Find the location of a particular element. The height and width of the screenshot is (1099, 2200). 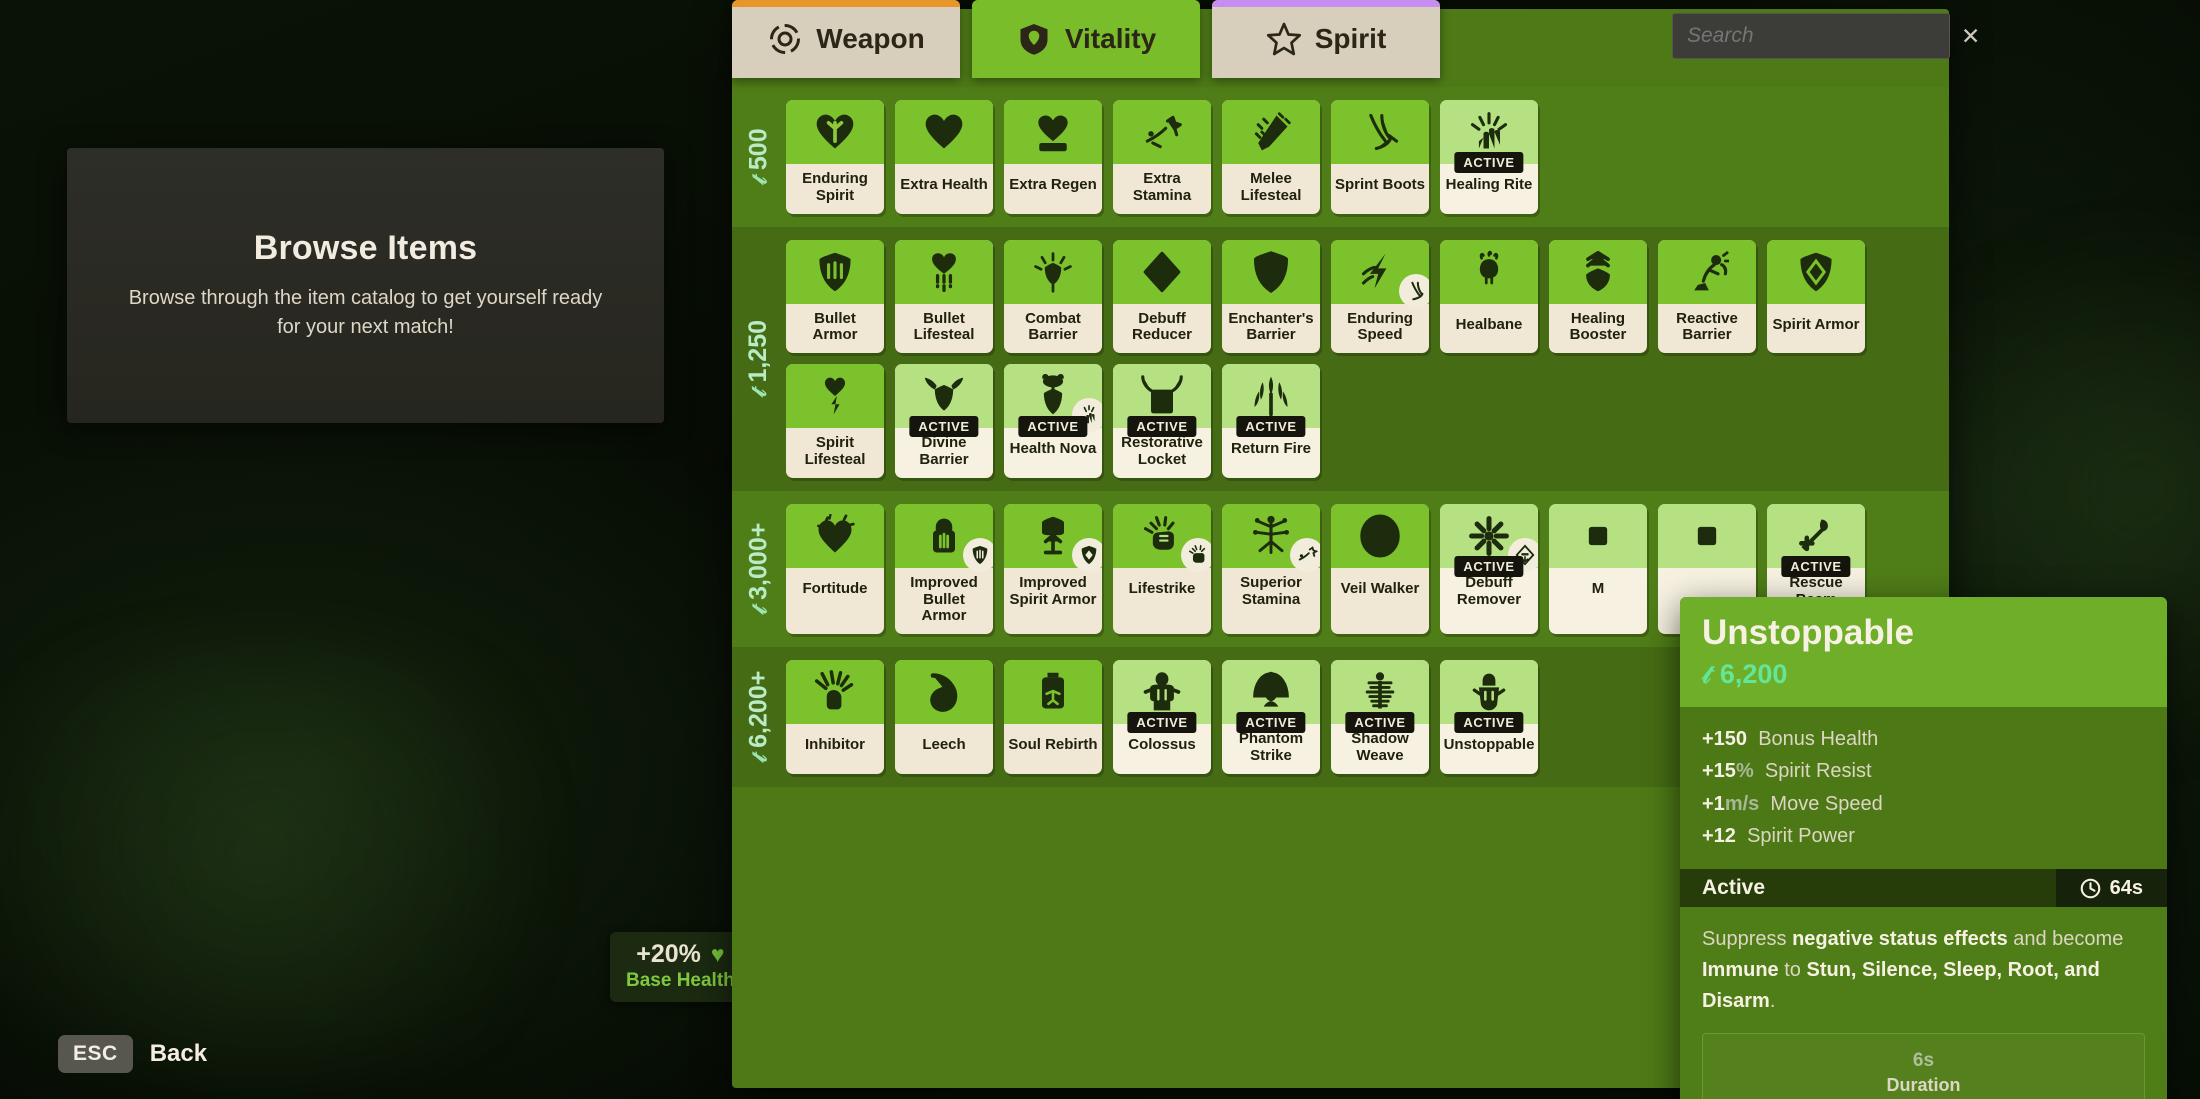

item-card: ACTIVE Colossus is located at coordinates (1162, 717).